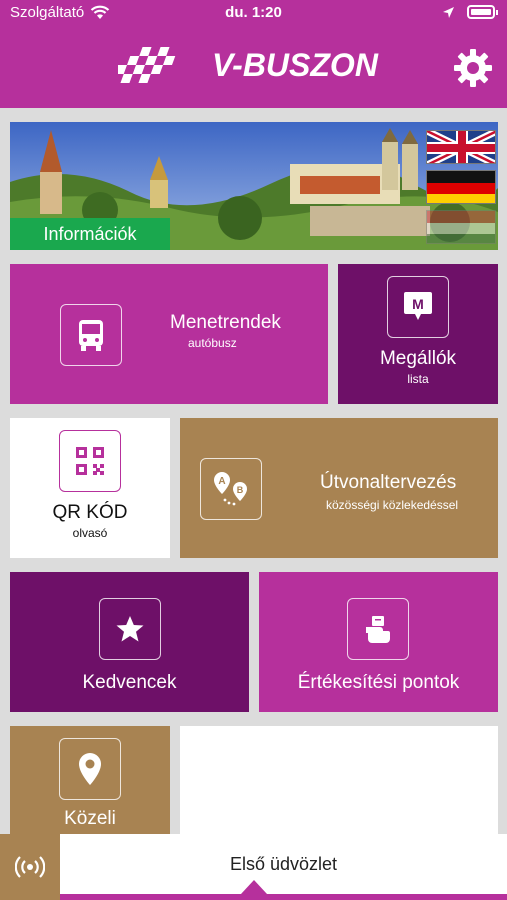 The image size is (507, 900). I want to click on ticket-hand-icon, so click(378, 629).